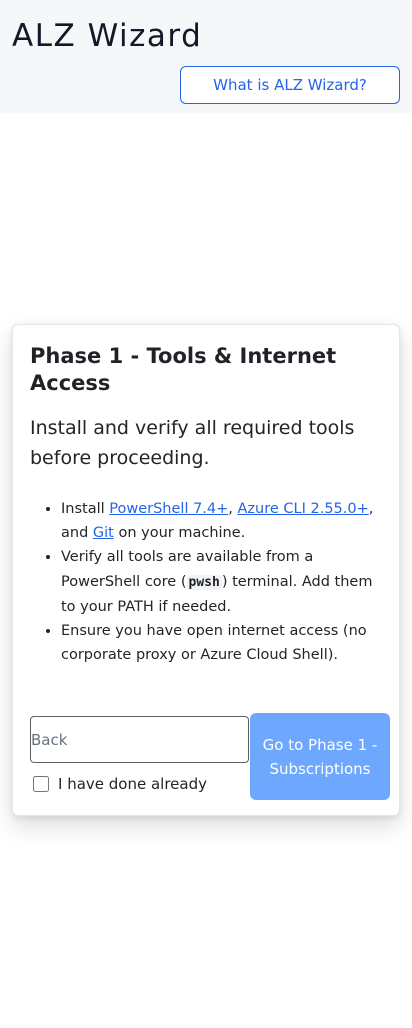 This screenshot has width=412, height=1028. Describe the element at coordinates (179, 533) in the screenshot. I see `step-text: on your machine.` at that location.